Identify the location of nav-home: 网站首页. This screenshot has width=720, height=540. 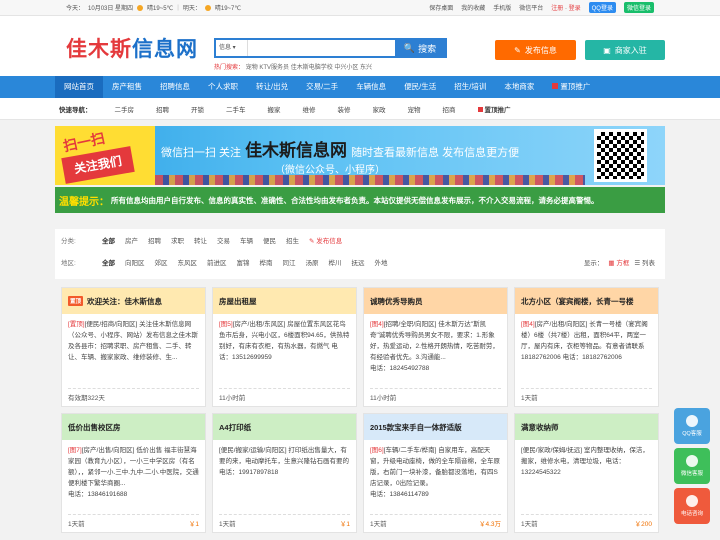
(79, 87).